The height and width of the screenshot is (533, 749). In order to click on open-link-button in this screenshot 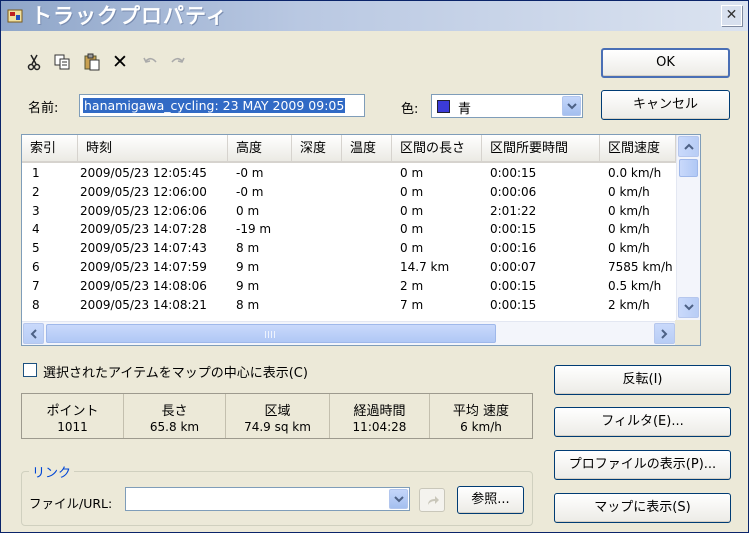, I will do `click(432, 500)`.